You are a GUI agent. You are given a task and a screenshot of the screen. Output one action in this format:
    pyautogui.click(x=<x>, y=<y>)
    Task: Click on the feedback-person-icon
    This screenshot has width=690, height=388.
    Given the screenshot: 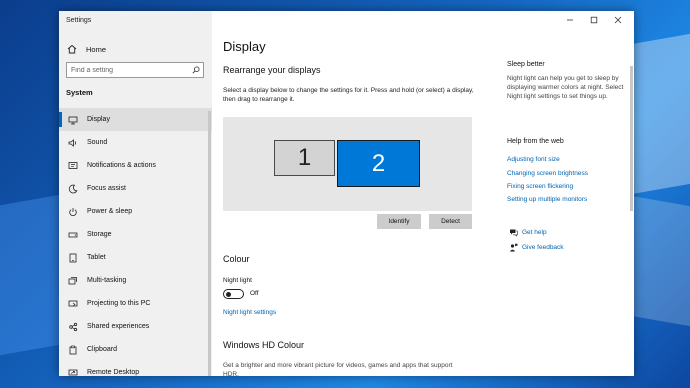 What is the action you would take?
    pyautogui.click(x=513, y=247)
    